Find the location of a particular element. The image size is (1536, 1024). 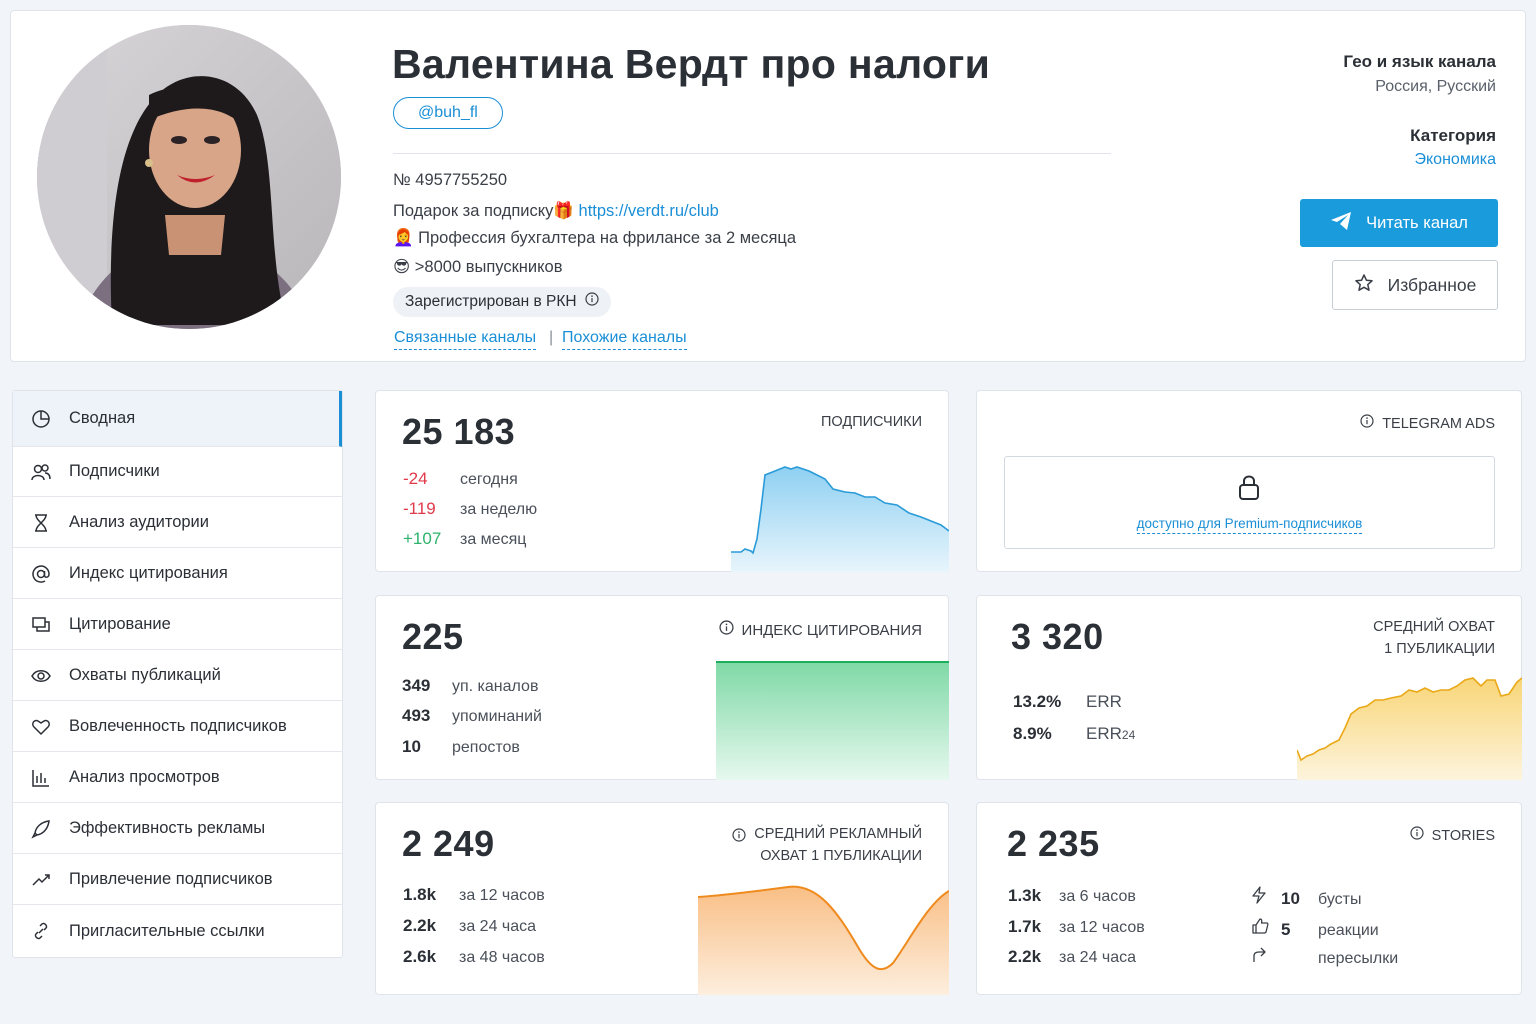

sidebar-item-label: Вовлеченность подписчиков is located at coordinates (178, 726).